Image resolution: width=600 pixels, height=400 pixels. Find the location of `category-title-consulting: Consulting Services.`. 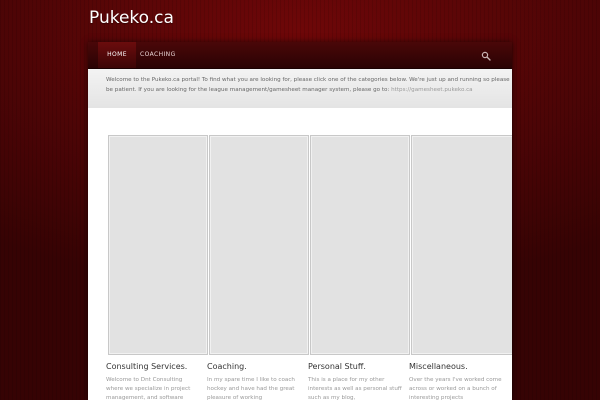

category-title-consulting: Consulting Services. is located at coordinates (146, 366).